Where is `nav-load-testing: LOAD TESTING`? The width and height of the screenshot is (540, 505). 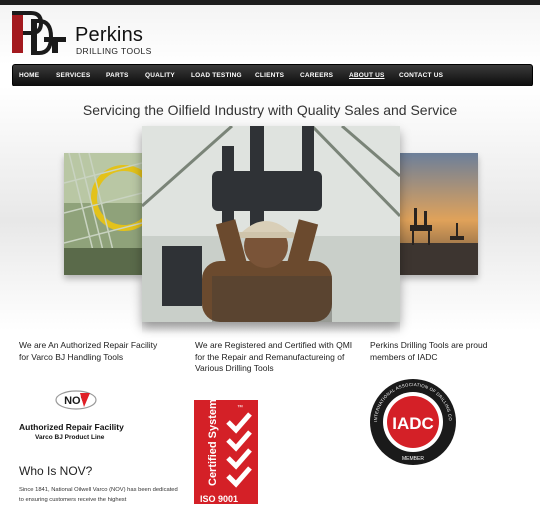 nav-load-testing: LOAD TESTING is located at coordinates (216, 75).